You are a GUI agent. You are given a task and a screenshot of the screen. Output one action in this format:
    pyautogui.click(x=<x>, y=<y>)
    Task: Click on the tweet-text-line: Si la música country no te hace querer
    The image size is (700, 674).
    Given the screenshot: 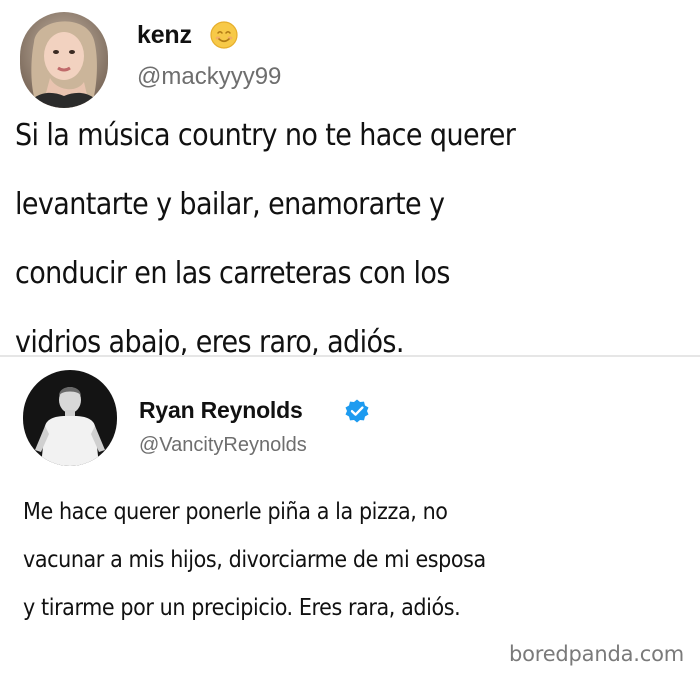 What is the action you would take?
    pyautogui.click(x=265, y=135)
    